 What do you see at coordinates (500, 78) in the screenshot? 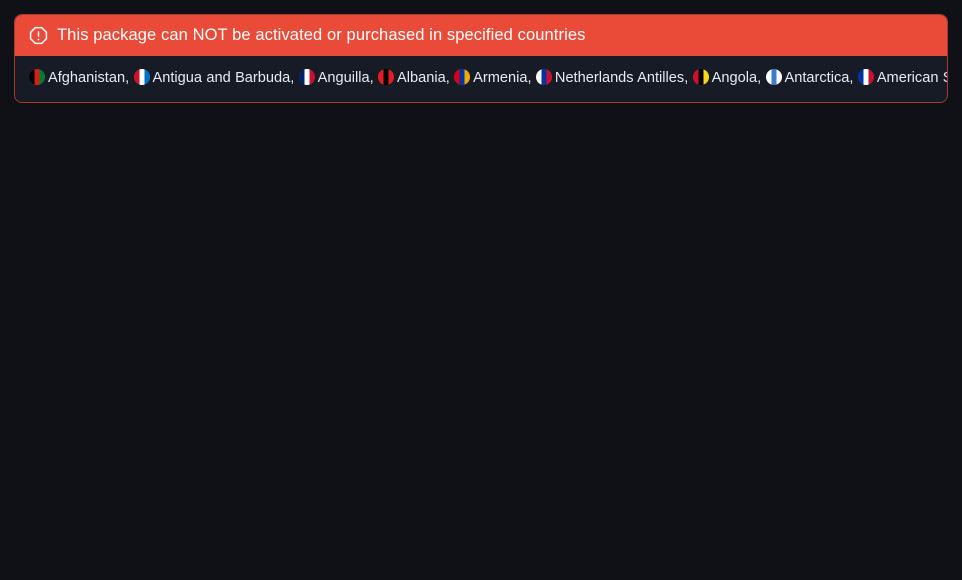
I see `country-name: Armenia` at bounding box center [500, 78].